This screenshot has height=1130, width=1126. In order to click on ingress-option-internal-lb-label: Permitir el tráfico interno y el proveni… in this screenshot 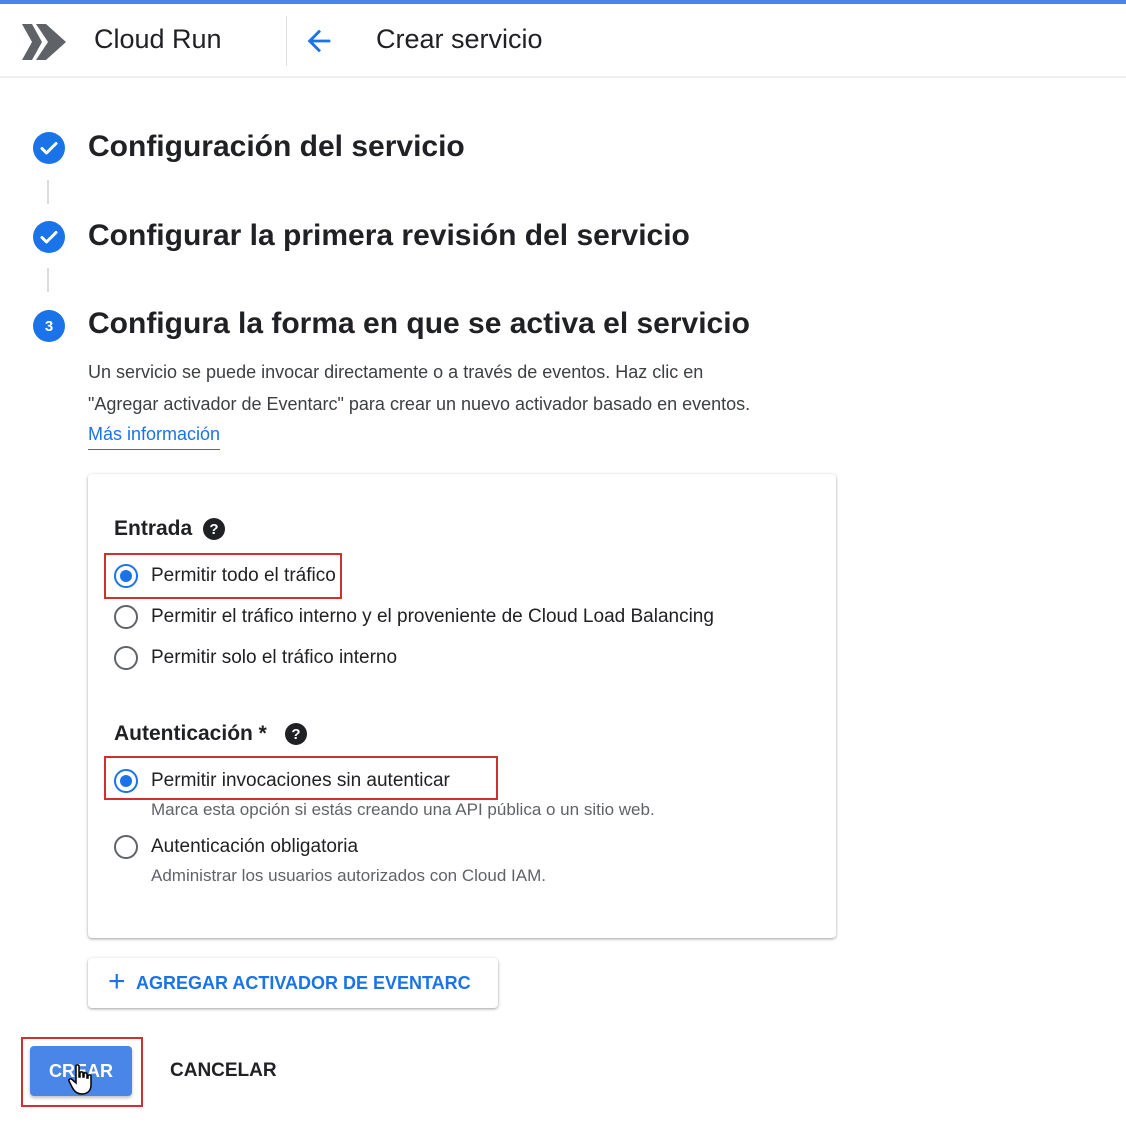, I will do `click(432, 617)`.